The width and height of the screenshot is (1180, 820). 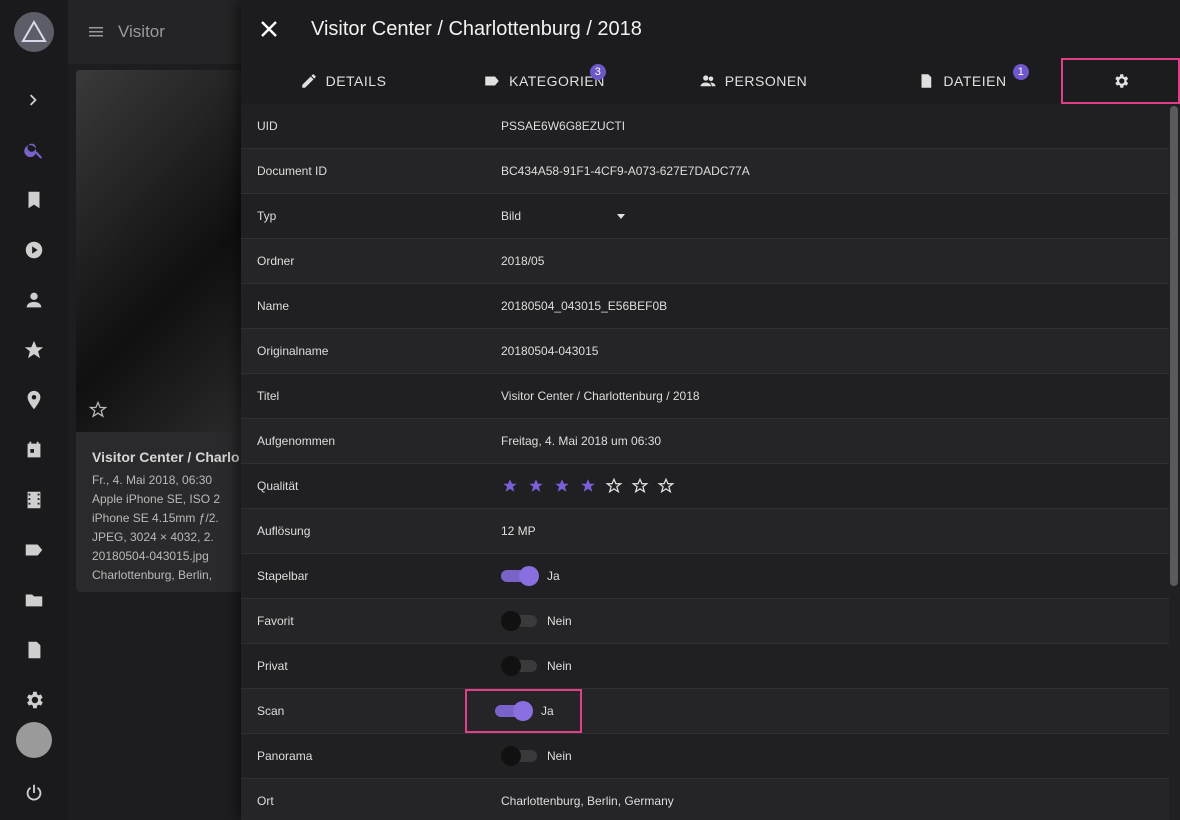 I want to click on row-key: Stapelbar, so click(x=283, y=576).